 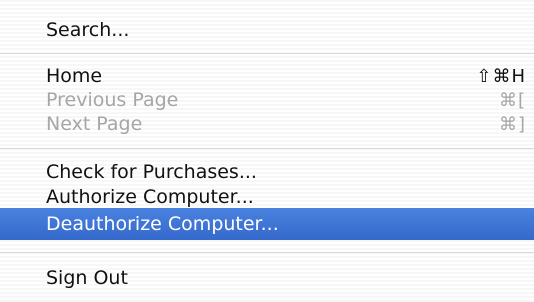 What do you see at coordinates (94, 124) in the screenshot?
I see `menu-item-label: Next Page` at bounding box center [94, 124].